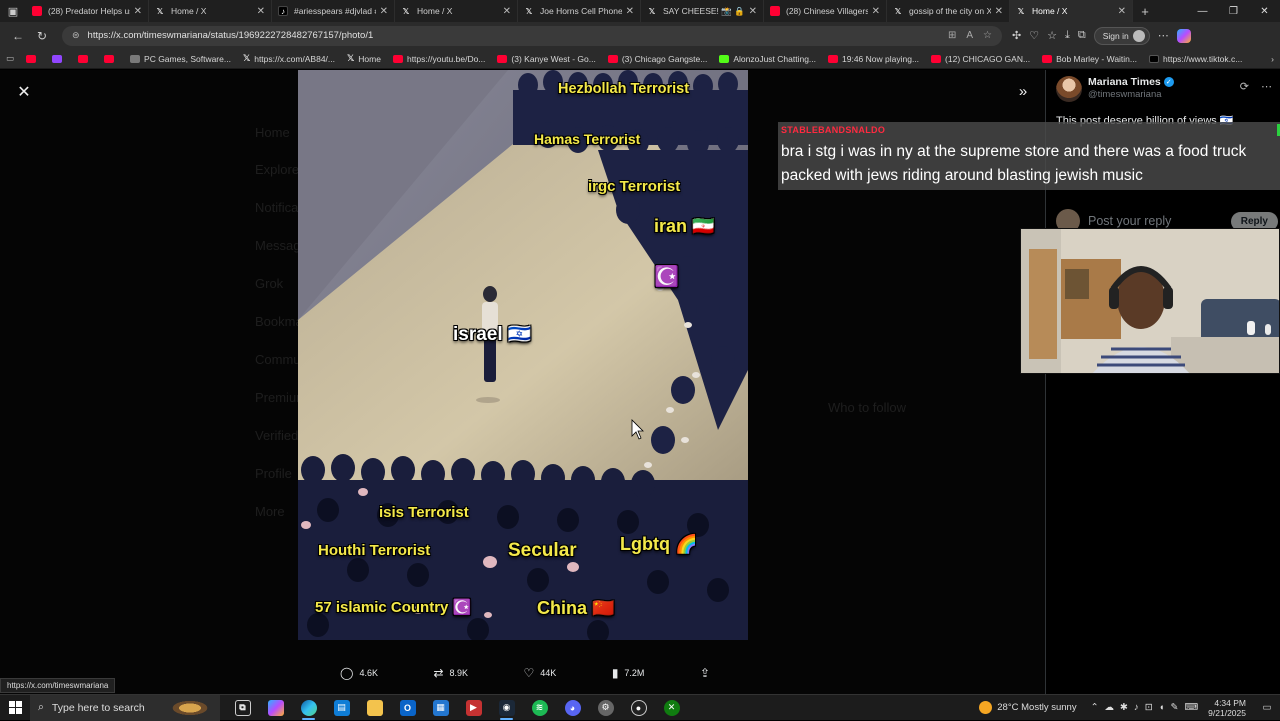 The height and width of the screenshot is (721, 1280). Describe the element at coordinates (540, 673) in the screenshot. I see `like-button: ♡ 44K` at that location.